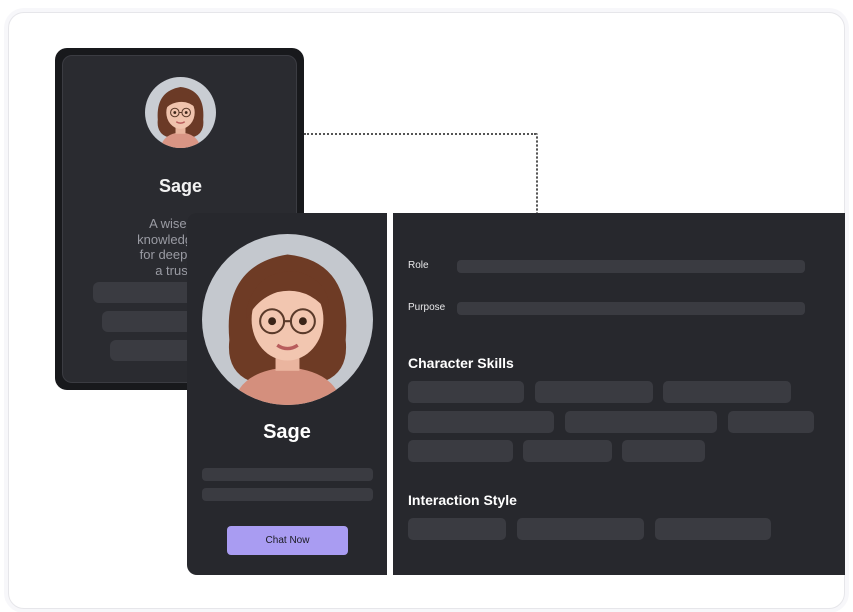 This screenshot has height=612, width=853. I want to click on role-label: Role, so click(418, 265).